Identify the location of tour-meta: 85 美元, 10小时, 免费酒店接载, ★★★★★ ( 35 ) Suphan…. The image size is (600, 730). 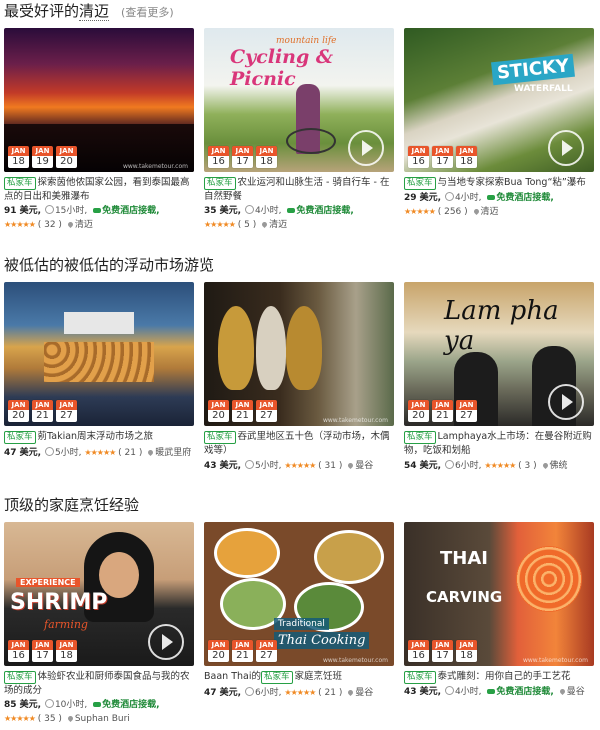
(101, 712).